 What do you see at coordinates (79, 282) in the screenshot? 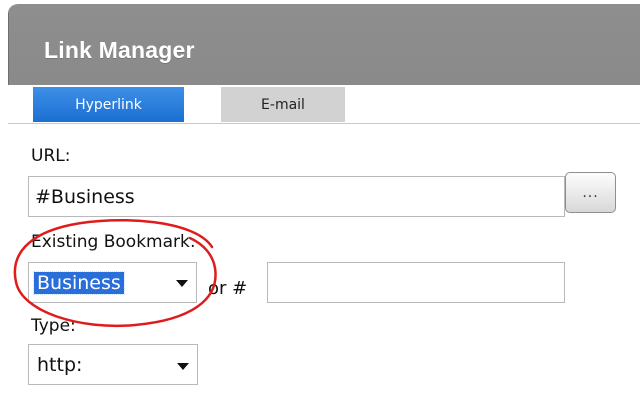
I see `bookmark-select-value: Business` at bounding box center [79, 282].